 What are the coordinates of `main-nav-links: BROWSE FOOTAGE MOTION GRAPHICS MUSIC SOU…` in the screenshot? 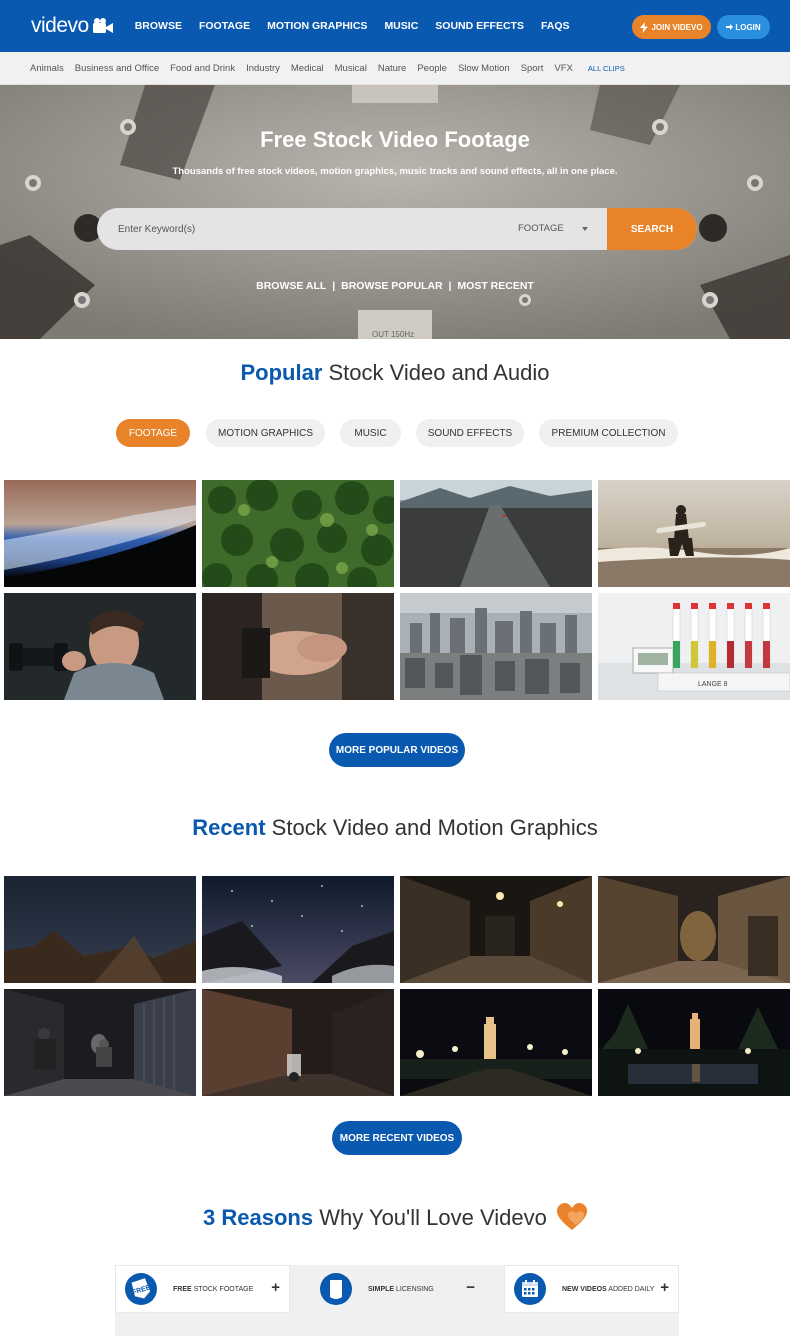 It's located at (361, 26).